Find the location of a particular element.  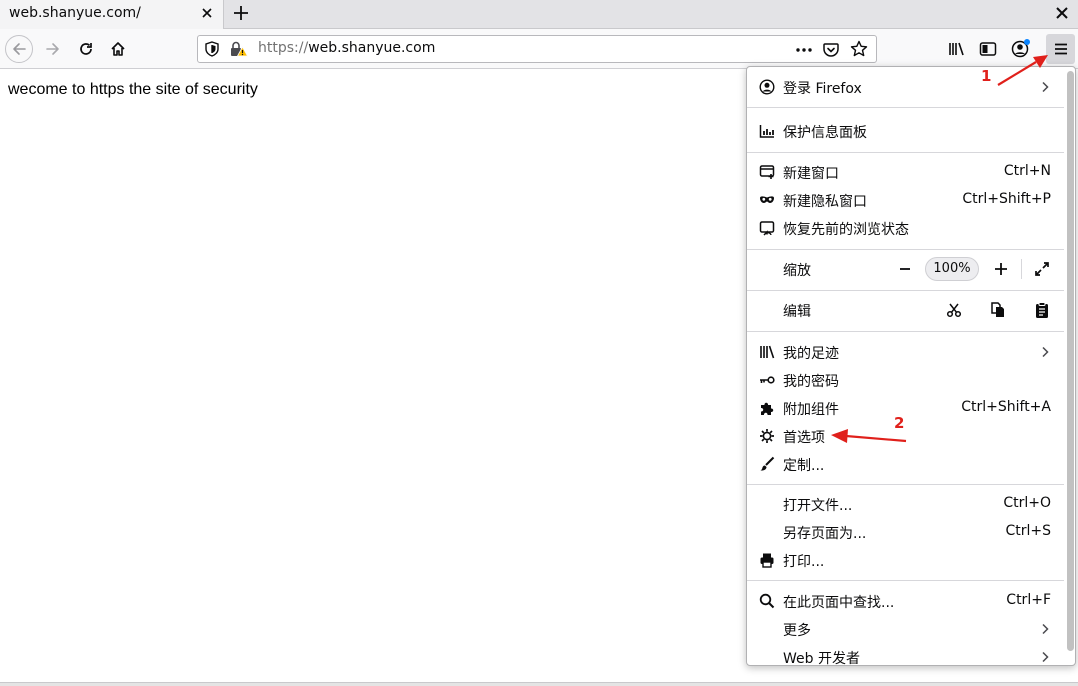

menu-item-label: Web 开发者 is located at coordinates (821, 658).